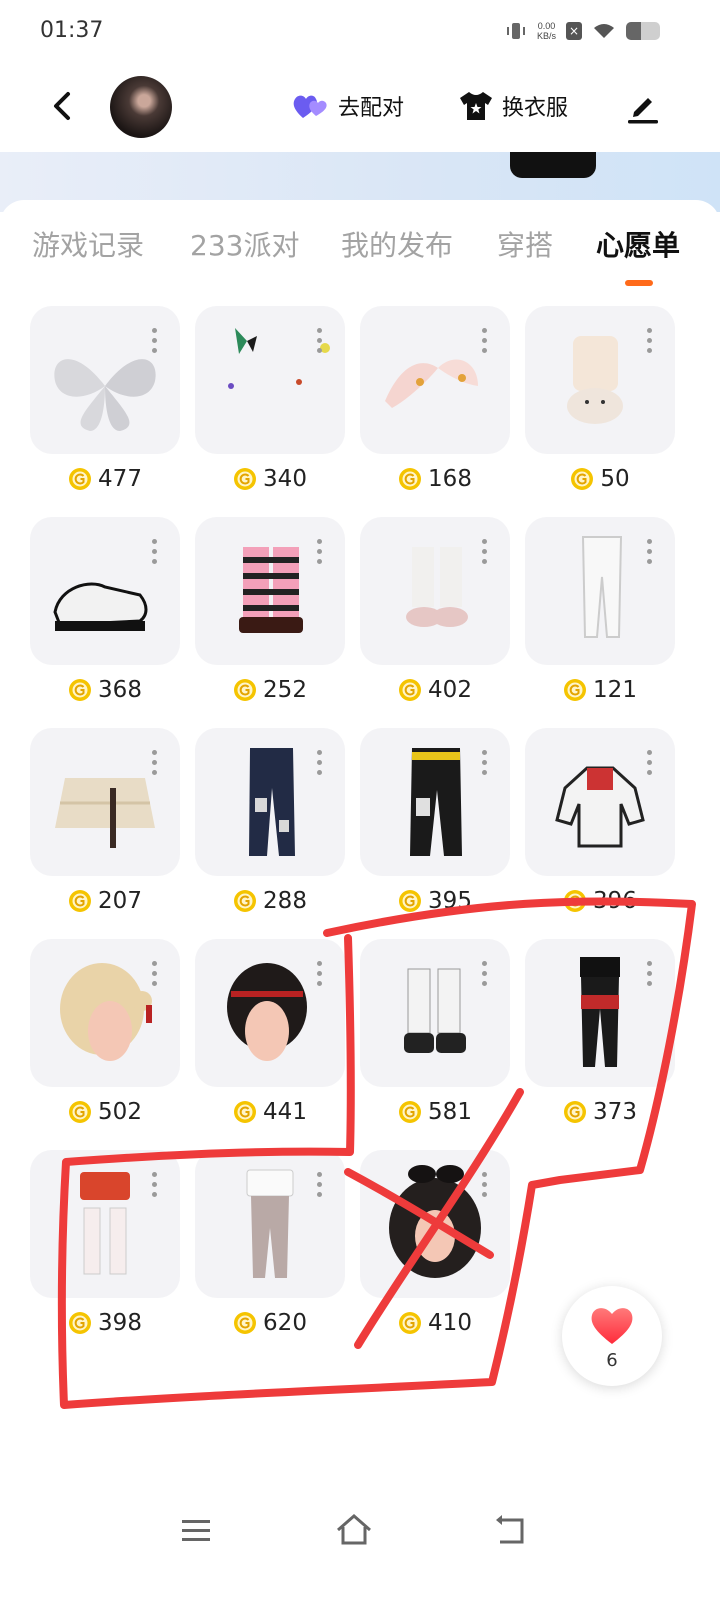 The width and height of the screenshot is (720, 1600). I want to click on wishlist-item: 402, so click(435, 612).